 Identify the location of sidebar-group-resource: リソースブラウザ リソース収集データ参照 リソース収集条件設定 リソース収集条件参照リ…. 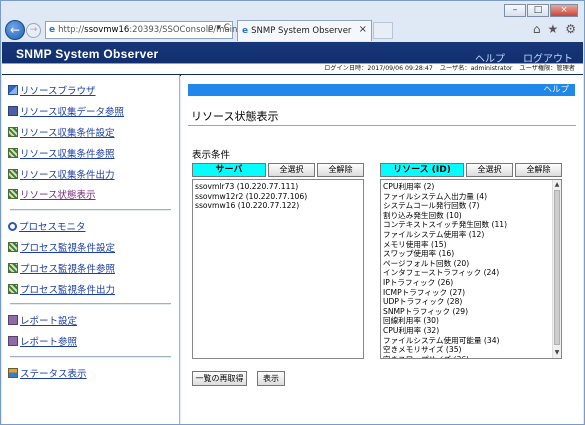
(90, 142).